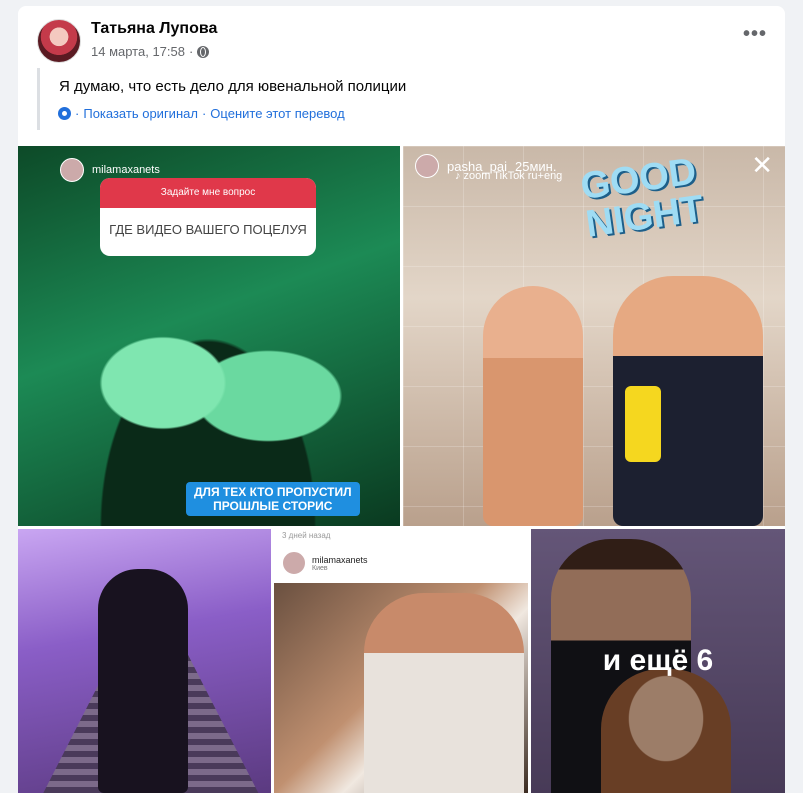 Image resolution: width=803 pixels, height=793 pixels. Describe the element at coordinates (203, 51) in the screenshot. I see `globe-icon` at that location.